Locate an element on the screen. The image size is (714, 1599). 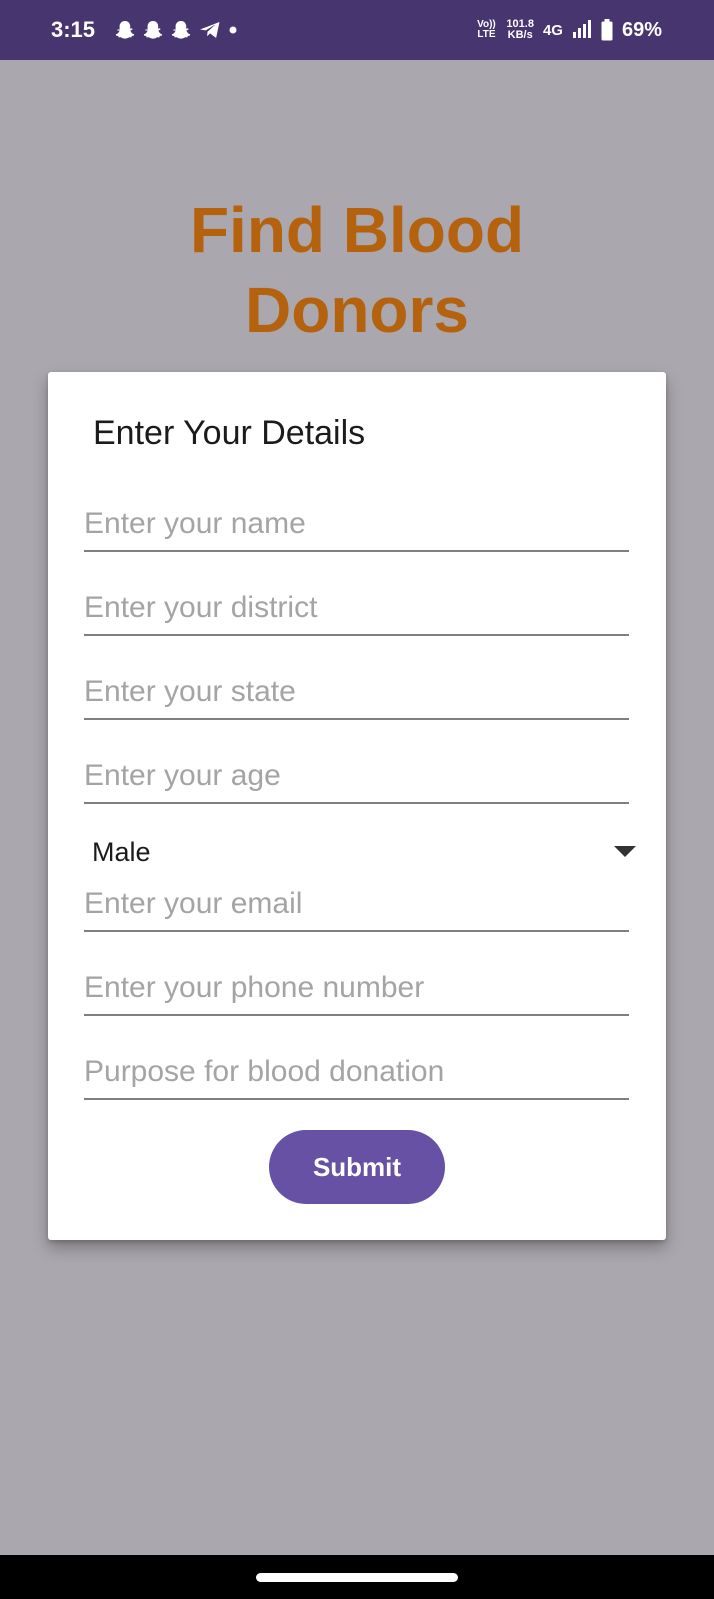
home-gesture-handle is located at coordinates (357, 1577).